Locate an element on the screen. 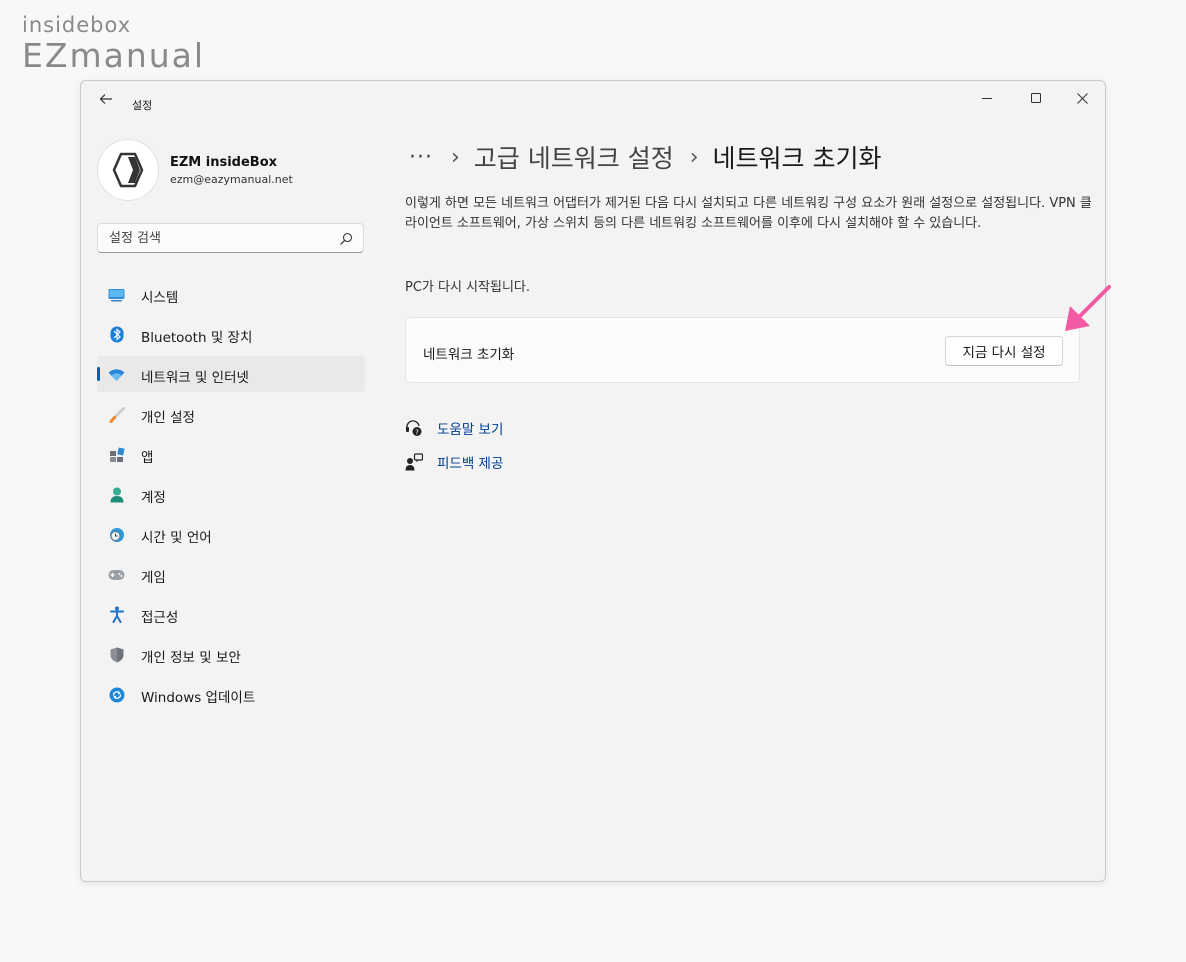  sidebar-item-label: 접근성 is located at coordinates (160, 618).